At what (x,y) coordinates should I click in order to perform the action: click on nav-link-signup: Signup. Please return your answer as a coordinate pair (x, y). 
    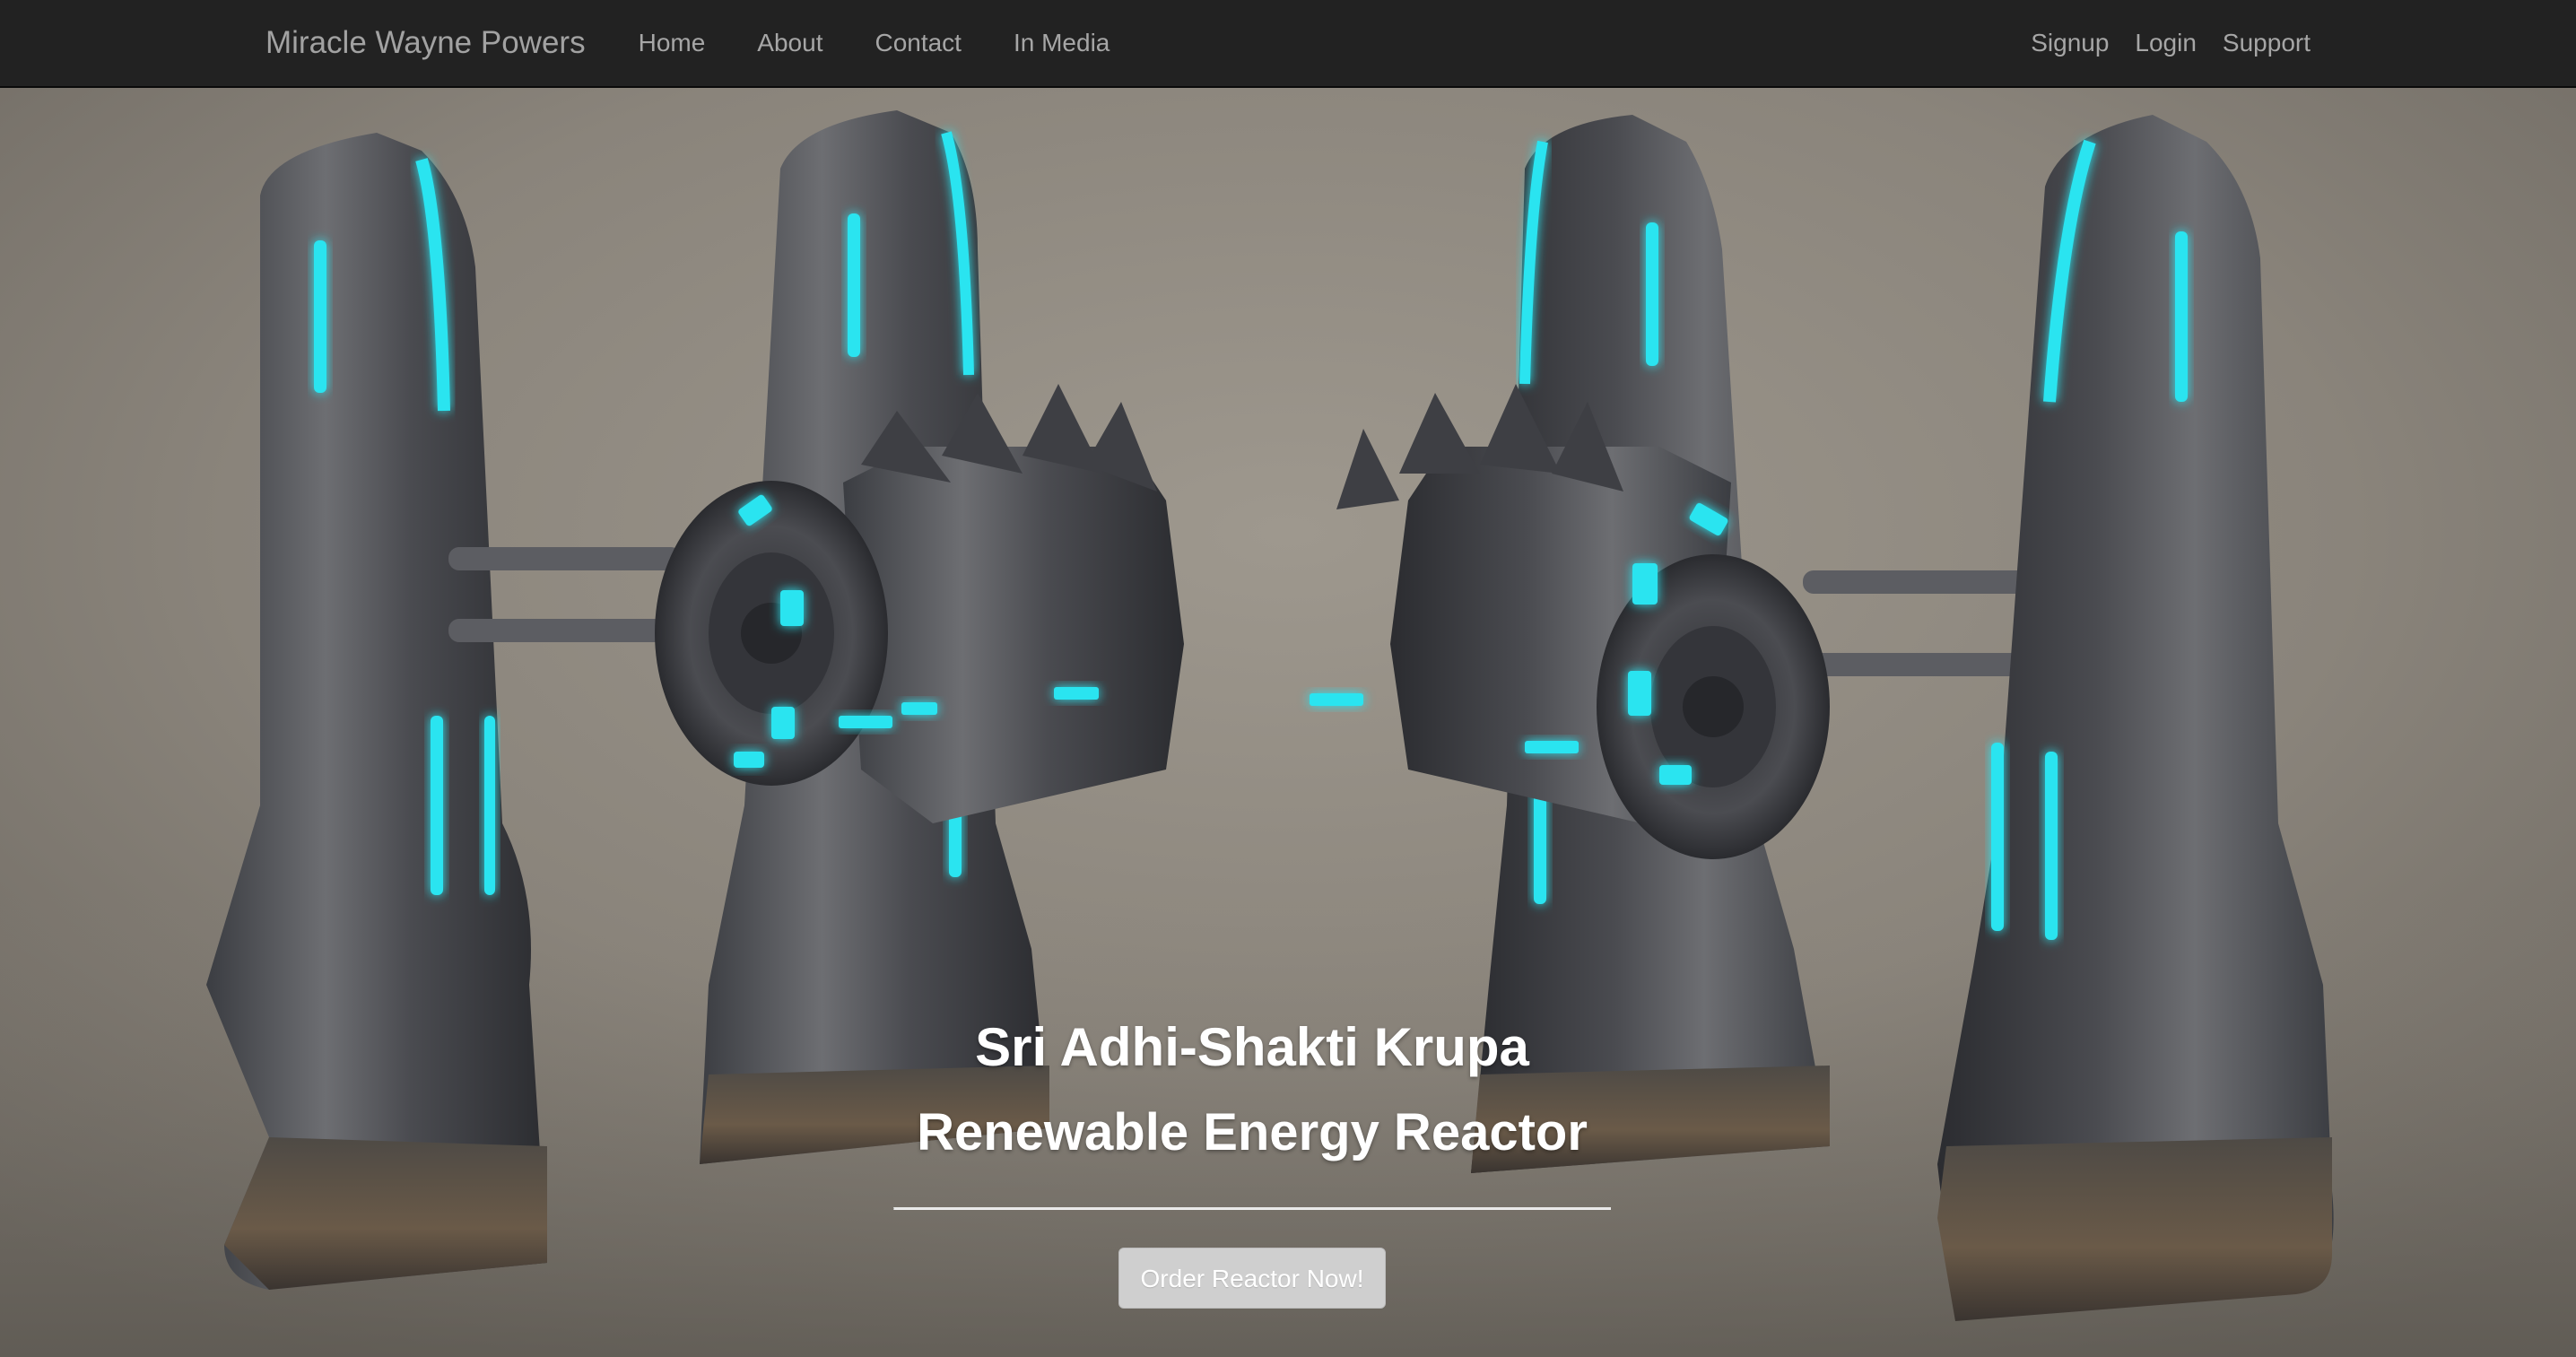
    Looking at the image, I should click on (2057, 43).